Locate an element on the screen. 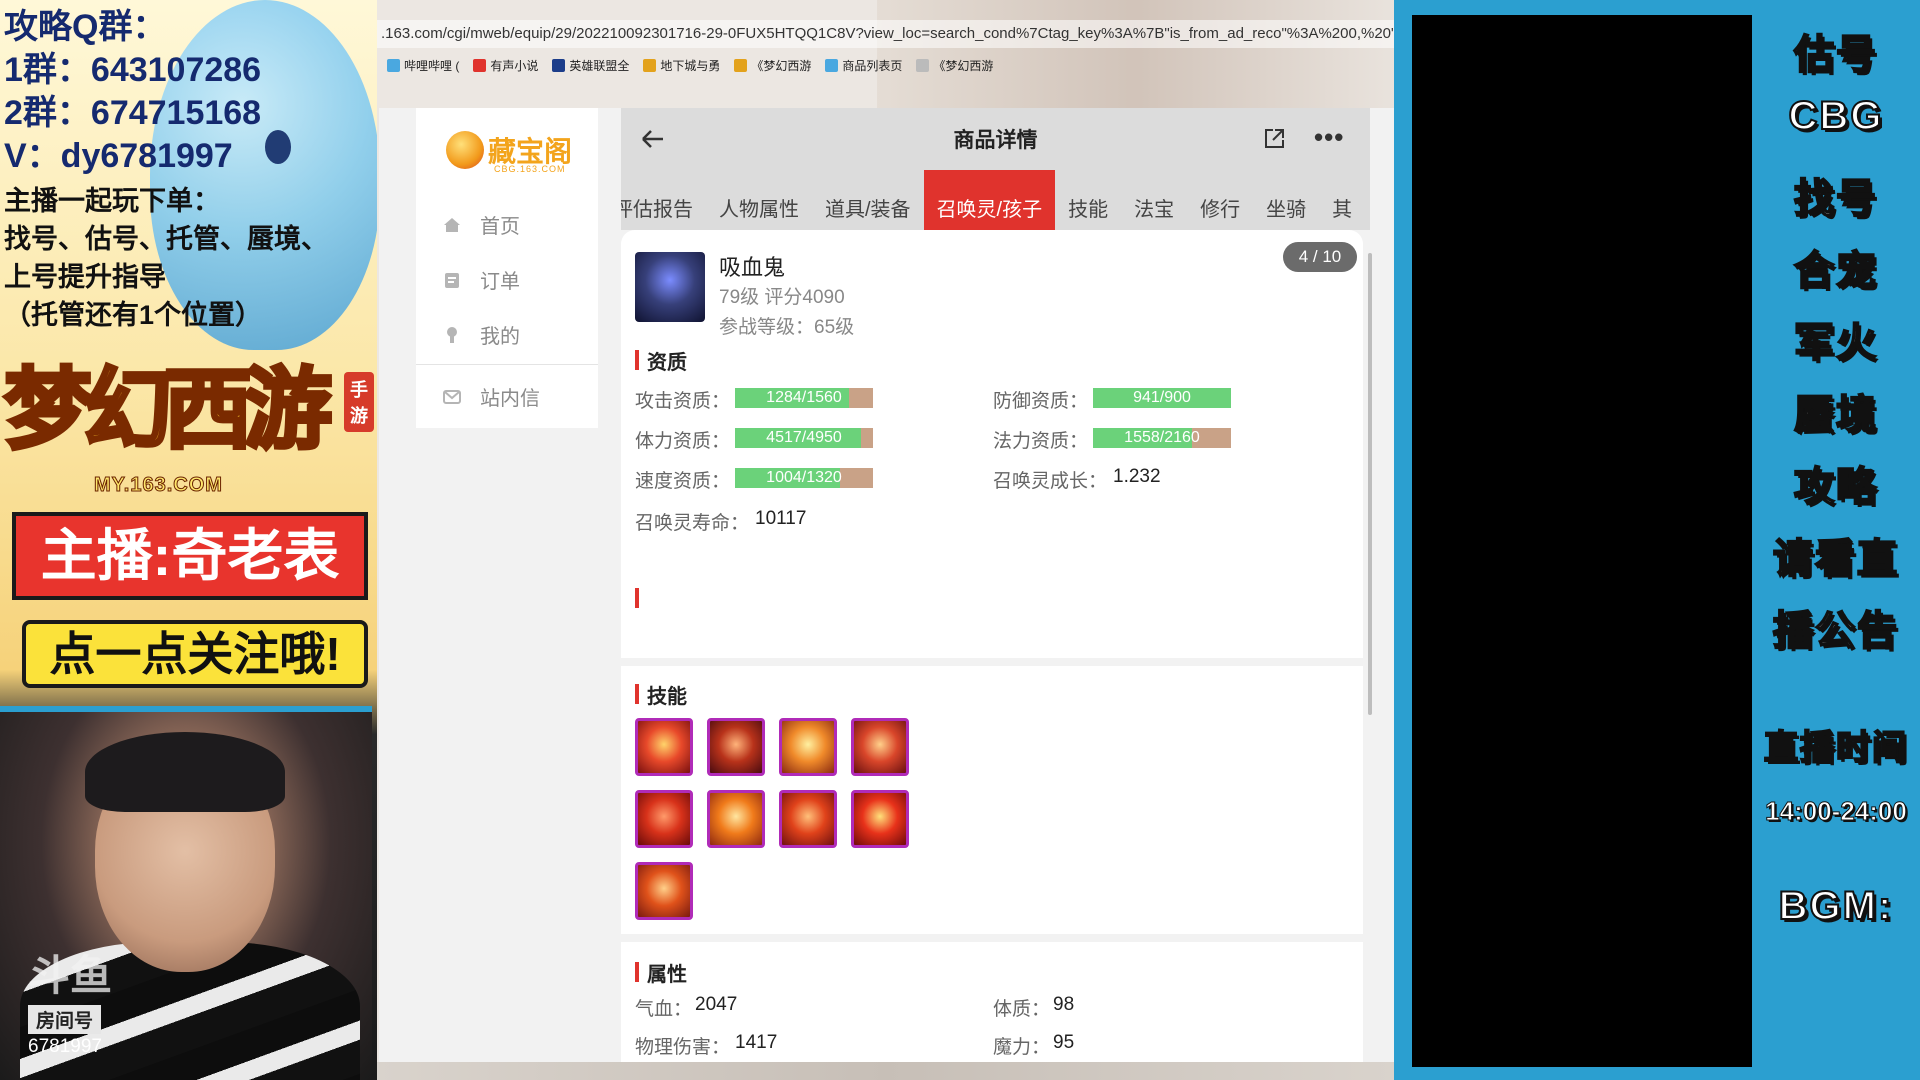 Image resolution: width=1920 pixels, height=1080 pixels. webcam-hair is located at coordinates (185, 772).